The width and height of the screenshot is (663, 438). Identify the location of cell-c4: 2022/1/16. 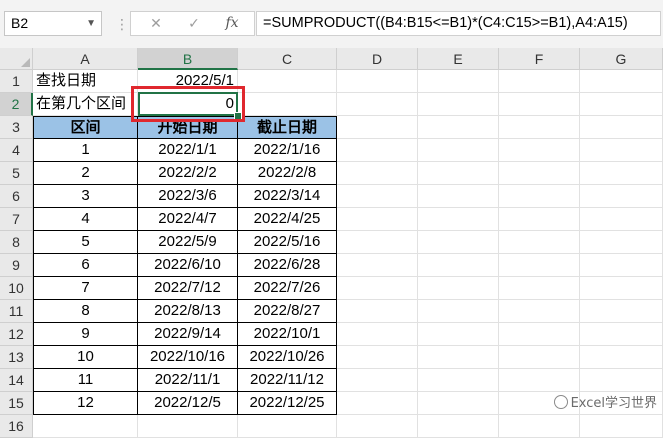
(287, 150).